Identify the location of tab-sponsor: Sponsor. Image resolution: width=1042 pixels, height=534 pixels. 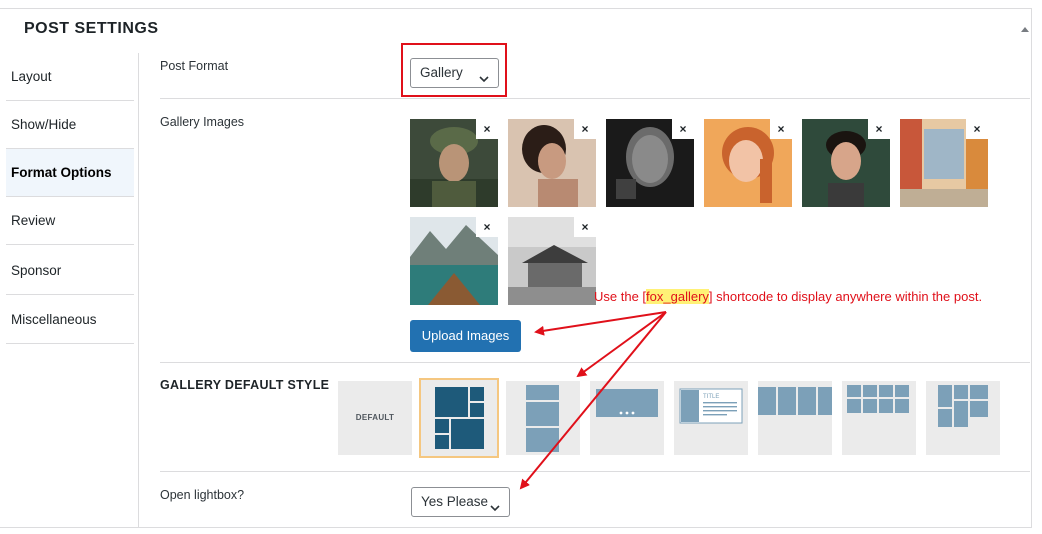
(70, 271).